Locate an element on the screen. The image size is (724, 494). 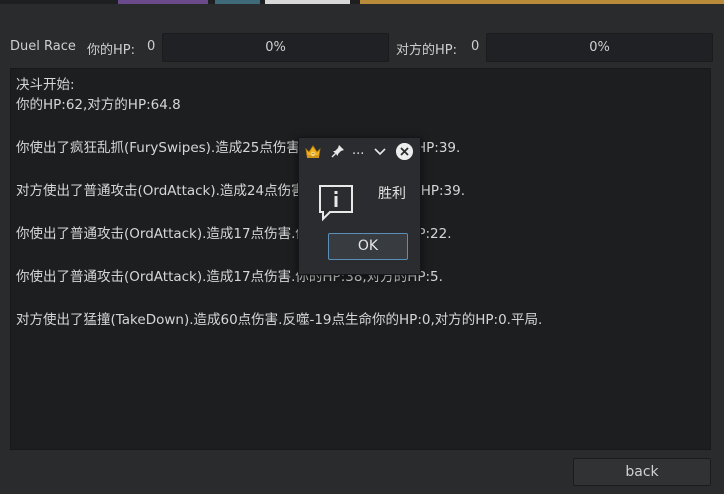
window-top-strip is located at coordinates (362, 2).